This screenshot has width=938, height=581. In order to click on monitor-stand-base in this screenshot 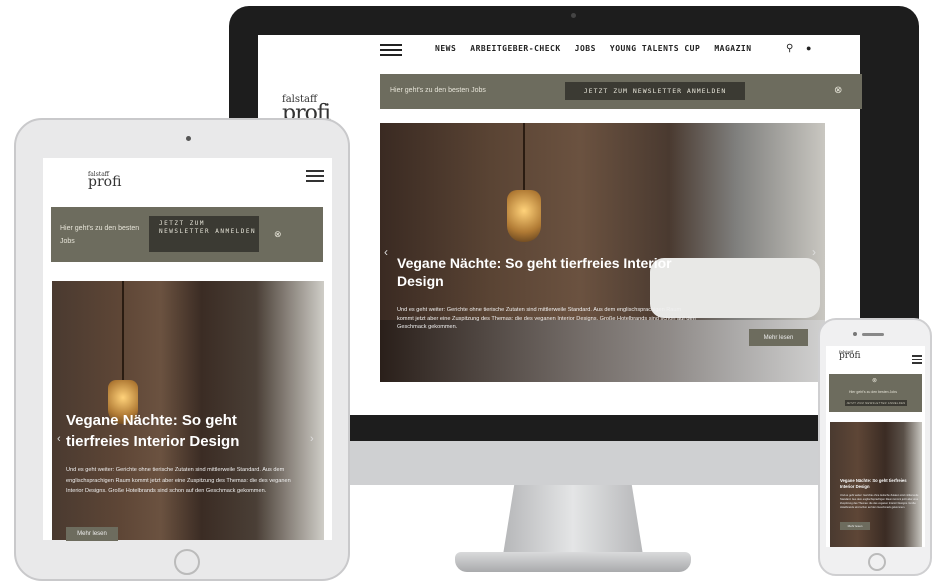, I will do `click(573, 562)`.